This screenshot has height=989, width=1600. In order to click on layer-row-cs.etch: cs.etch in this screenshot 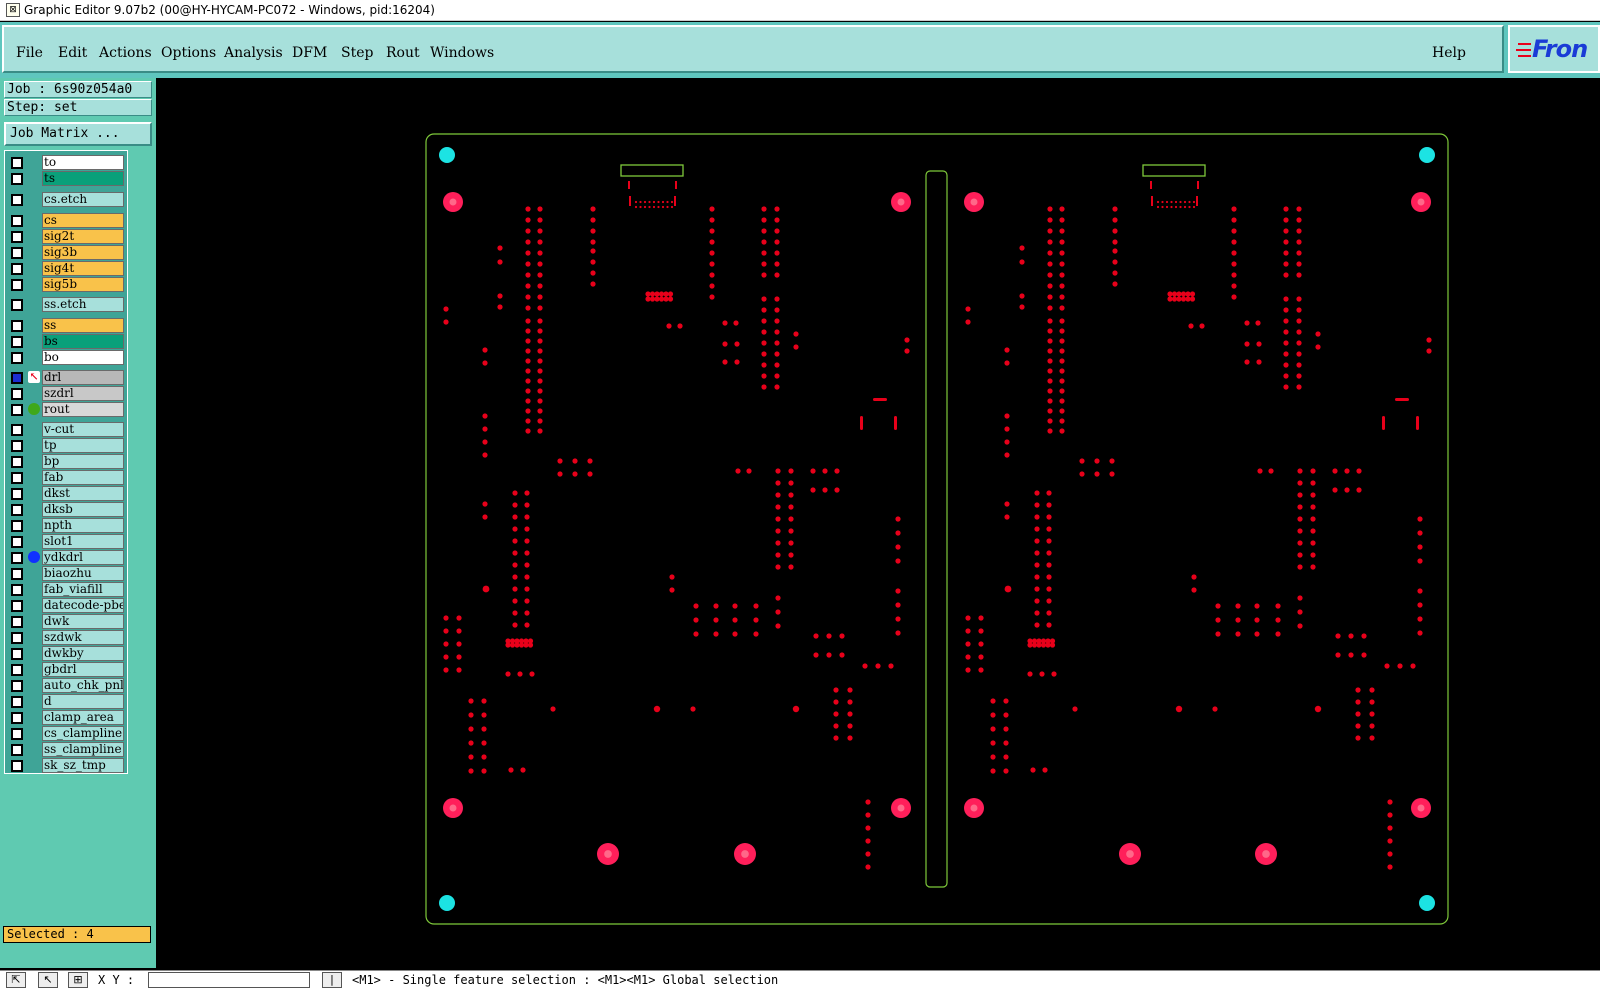, I will do `click(66, 199)`.